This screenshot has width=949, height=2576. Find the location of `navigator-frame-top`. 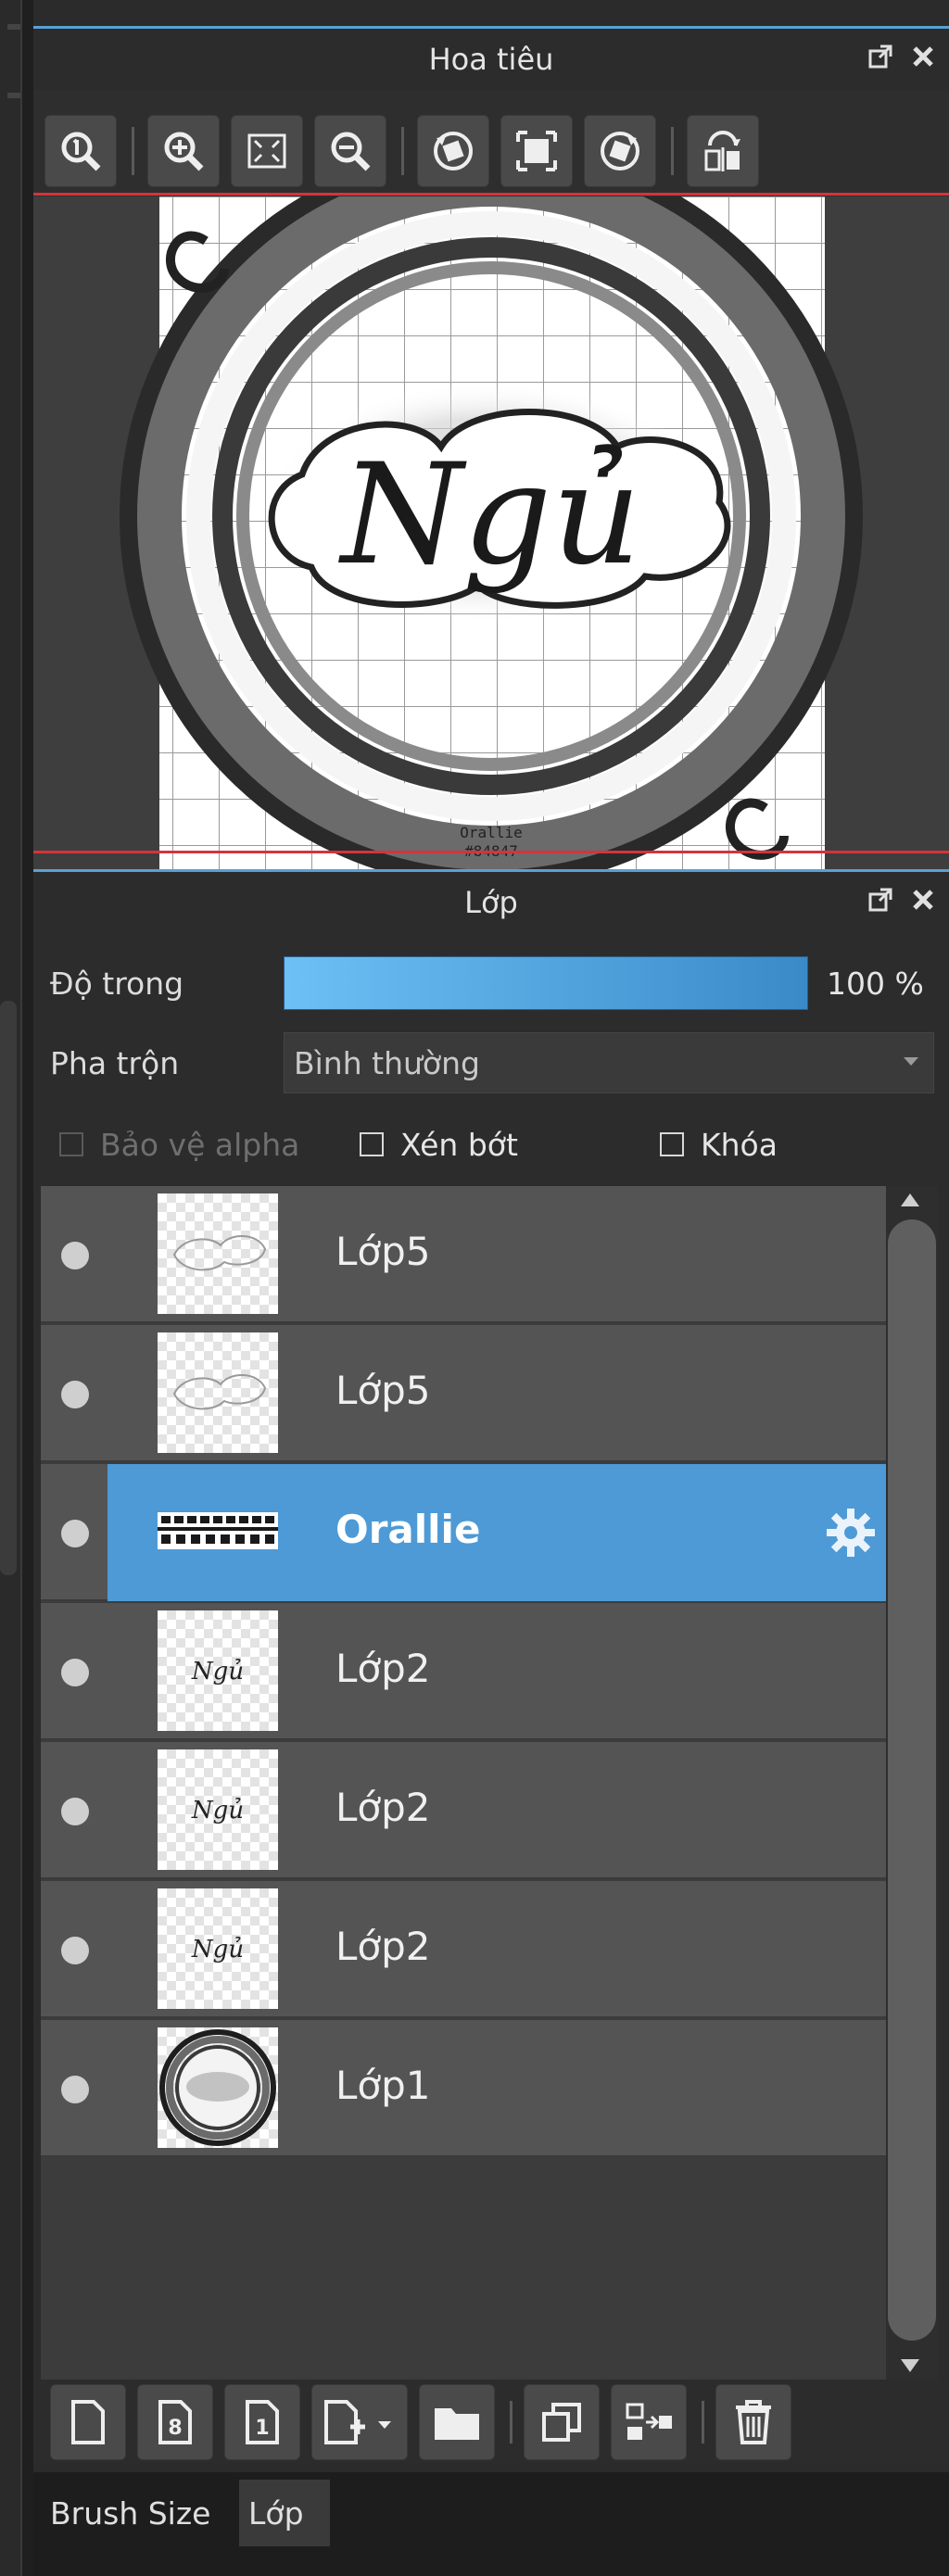

navigator-frame-top is located at coordinates (491, 194).